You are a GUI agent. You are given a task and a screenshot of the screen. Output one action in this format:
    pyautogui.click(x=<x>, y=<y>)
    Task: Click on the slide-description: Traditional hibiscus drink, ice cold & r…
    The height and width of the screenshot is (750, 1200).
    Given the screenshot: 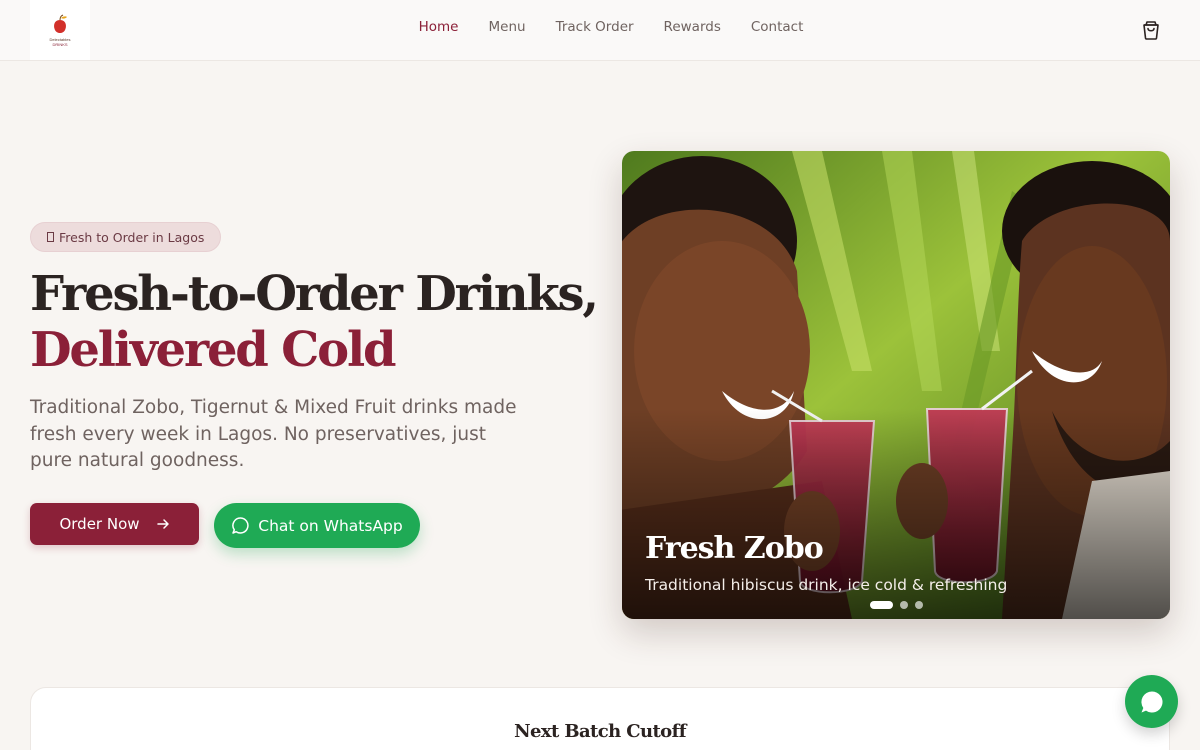 What is the action you would take?
    pyautogui.click(x=826, y=585)
    